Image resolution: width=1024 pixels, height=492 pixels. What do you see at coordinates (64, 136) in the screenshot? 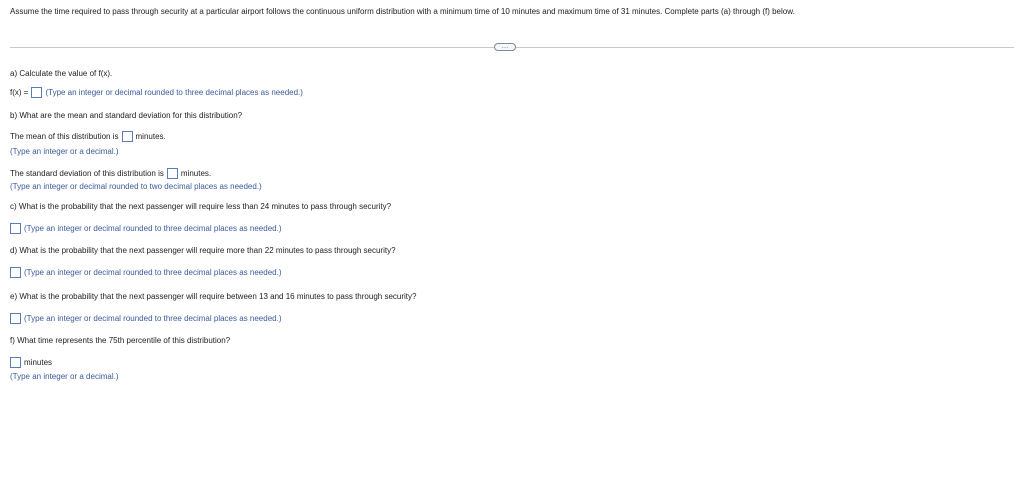
I see `mean-label: The mean of this distribution is` at bounding box center [64, 136].